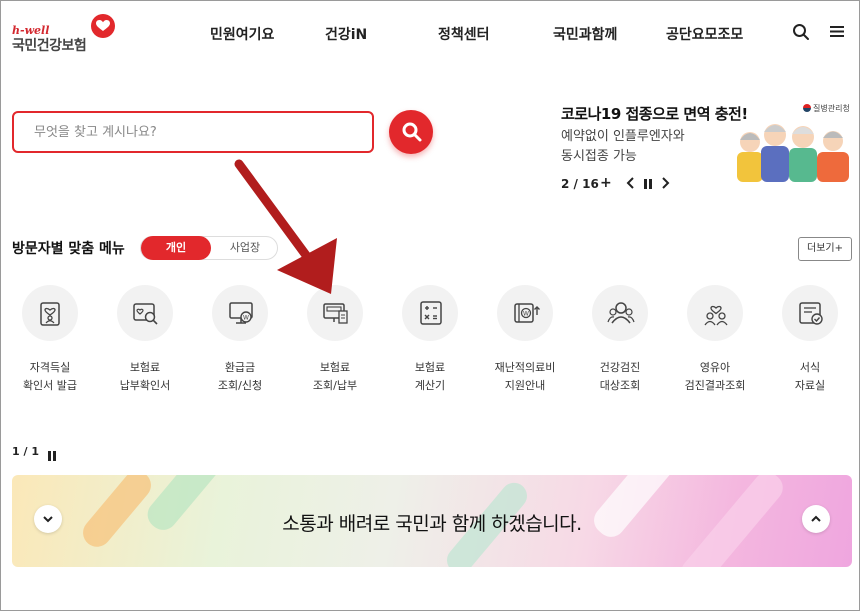 The image size is (860, 611). I want to click on heart-logo-icon, so click(103, 26).